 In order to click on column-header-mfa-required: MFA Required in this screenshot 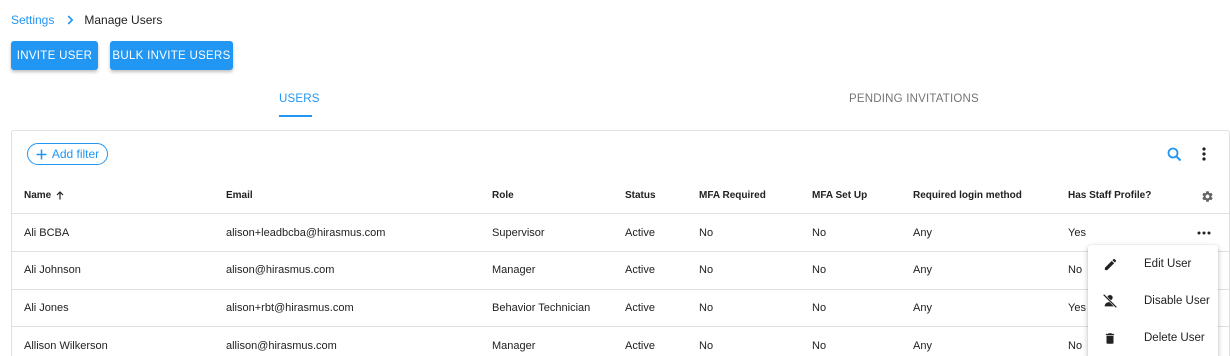, I will do `click(732, 195)`.